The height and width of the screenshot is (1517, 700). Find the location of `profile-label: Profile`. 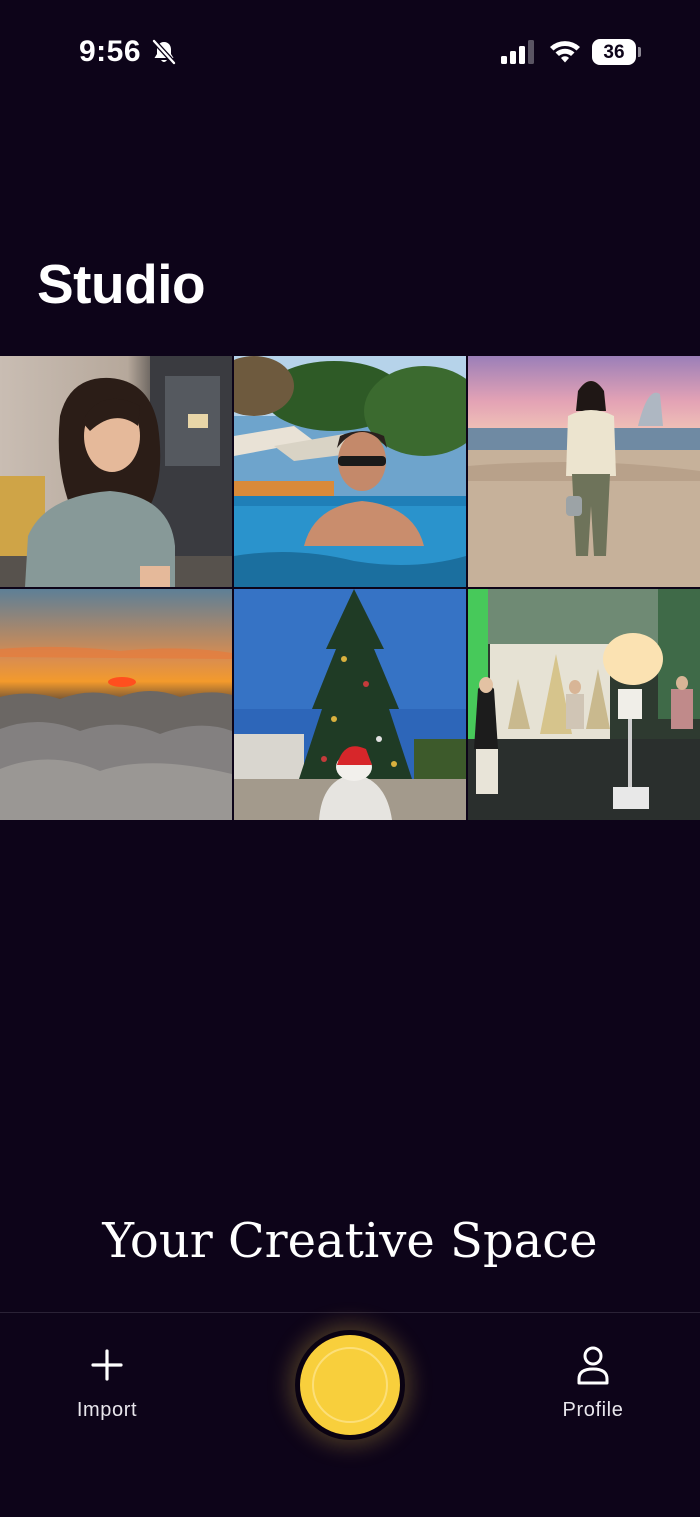

profile-label: Profile is located at coordinates (593, 1410).